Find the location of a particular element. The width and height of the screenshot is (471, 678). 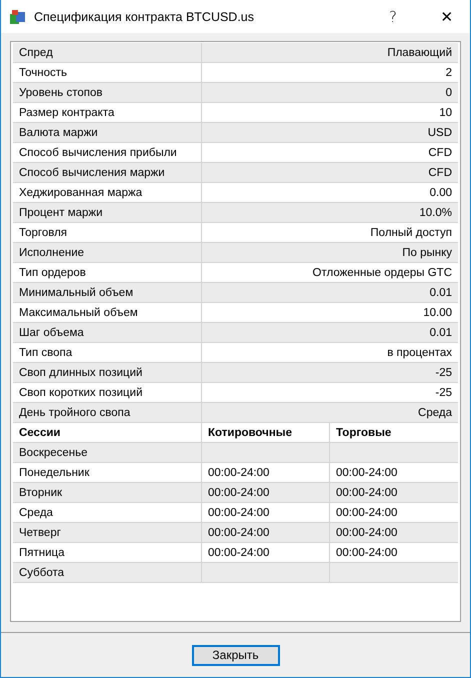

property-name: Исполнение is located at coordinates (107, 252).